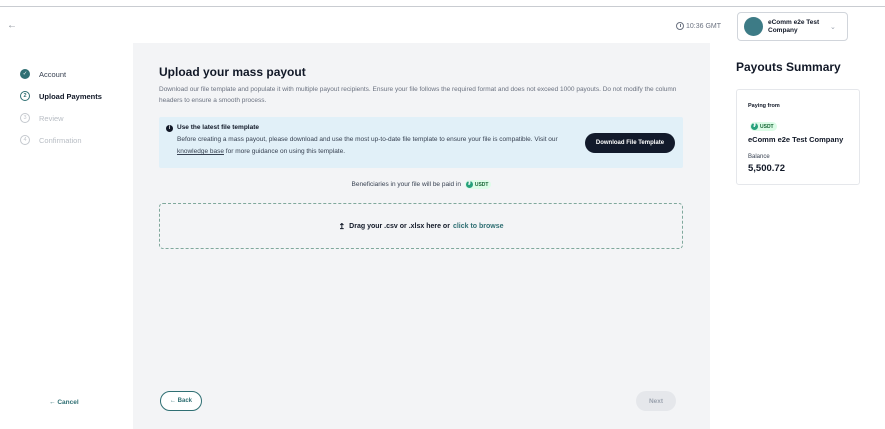 The width and height of the screenshot is (885, 429). What do you see at coordinates (656, 401) in the screenshot?
I see `next-button: Next` at bounding box center [656, 401].